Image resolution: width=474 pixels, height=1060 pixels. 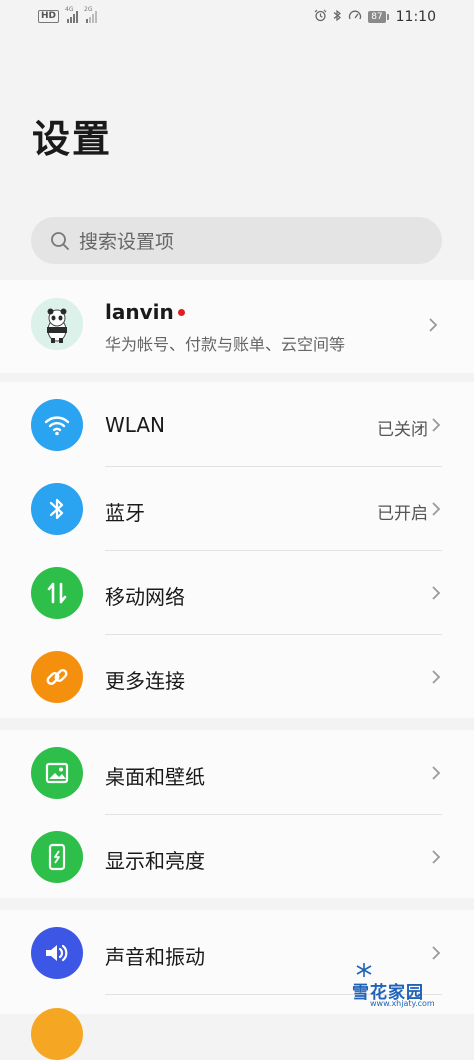 What do you see at coordinates (91, 14) in the screenshot?
I see `signal-sim2-icon: 2G` at bounding box center [91, 14].